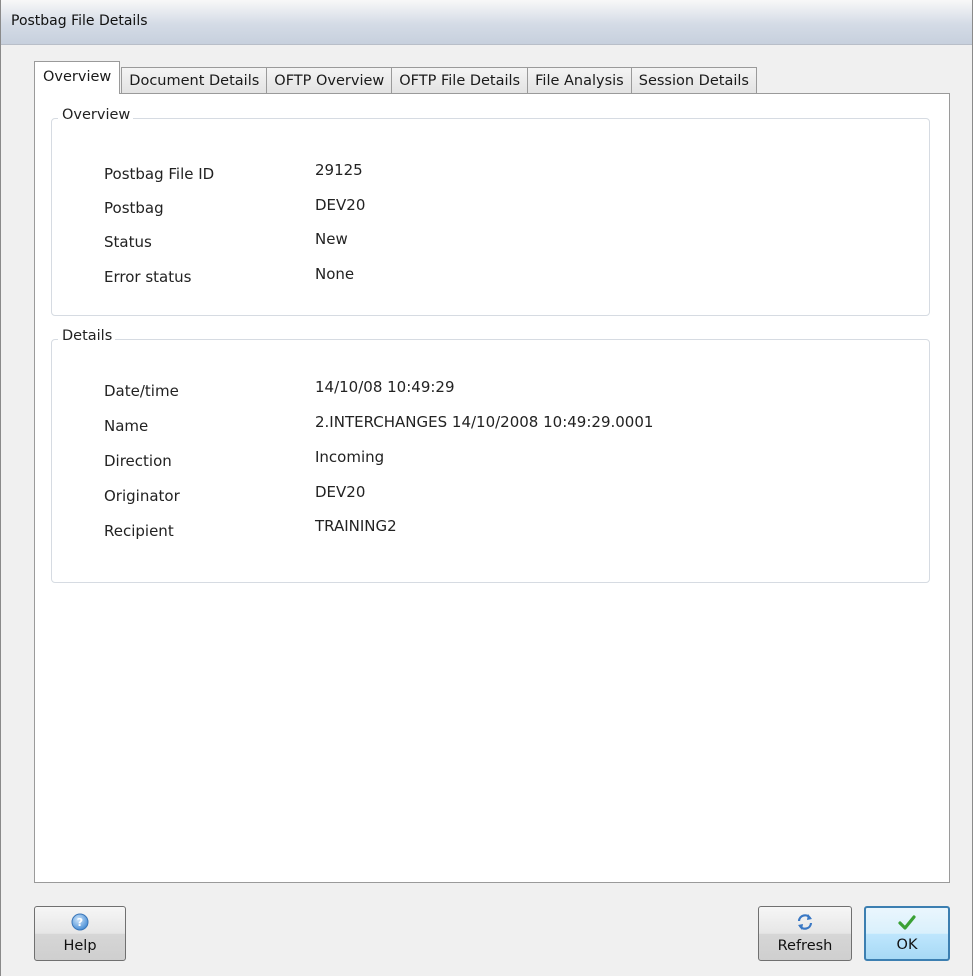  I want to click on help-button-label: Help, so click(80, 946).